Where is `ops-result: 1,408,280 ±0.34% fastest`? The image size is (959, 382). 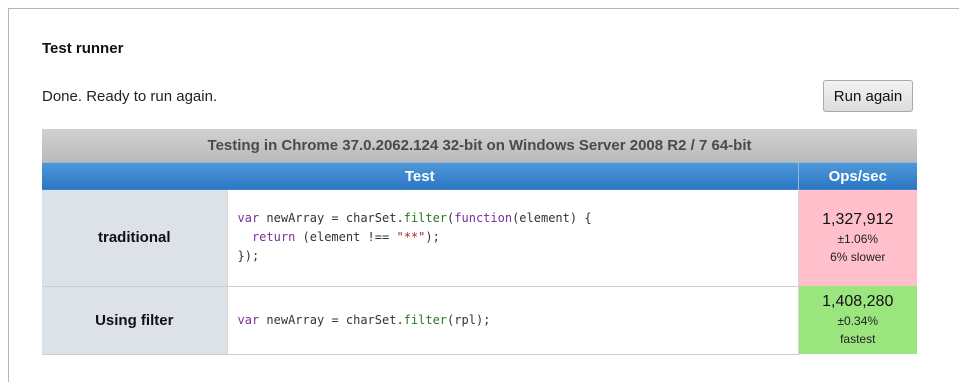 ops-result: 1,408,280 ±0.34% fastest is located at coordinates (857, 320).